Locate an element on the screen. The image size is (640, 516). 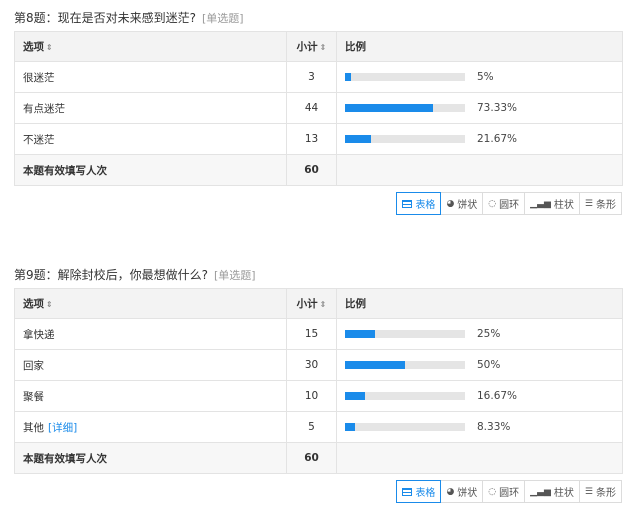
count-value: 5 is located at coordinates (311, 427).